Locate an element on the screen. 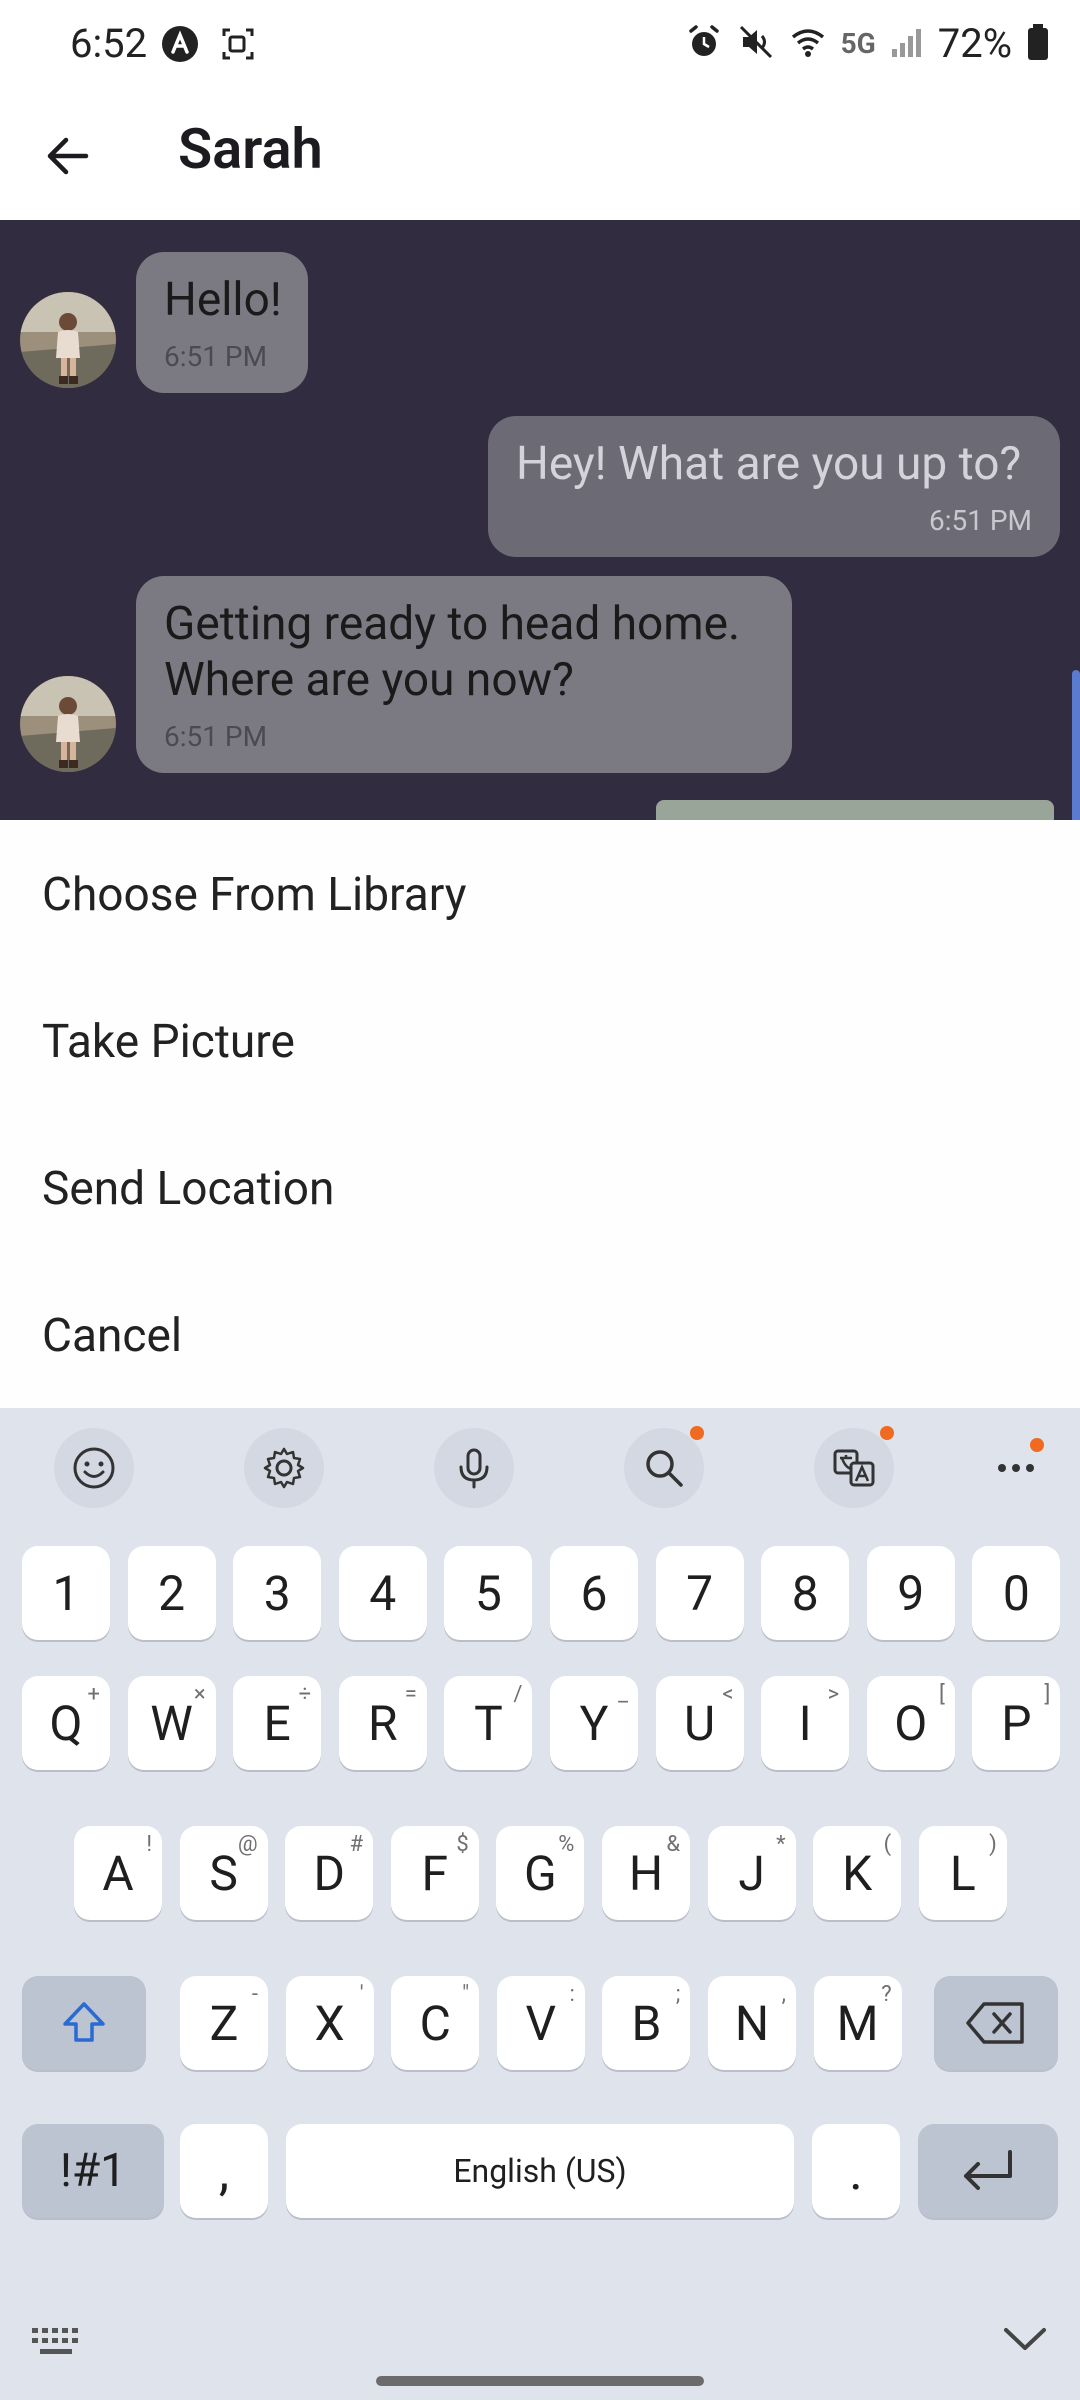 The height and width of the screenshot is (2400, 1080). comma-key: , is located at coordinates (224, 2171).